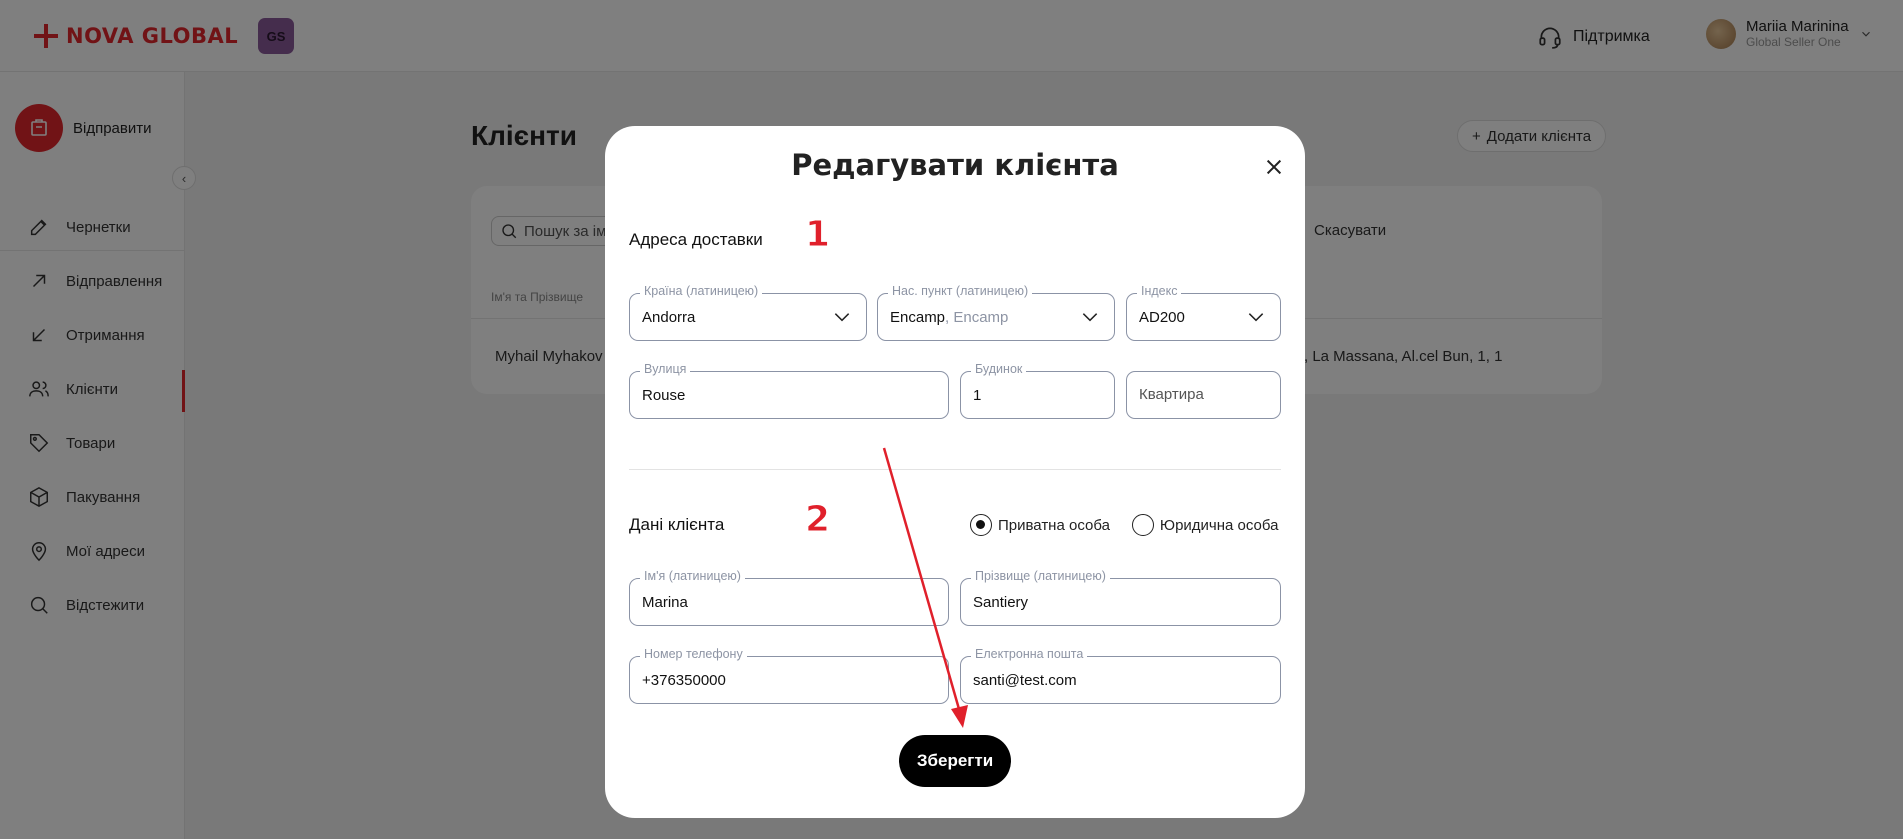 Image resolution: width=1903 pixels, height=839 pixels. What do you see at coordinates (1124, 525) in the screenshot?
I see `client-type-radio-group: Приватна особа Юридична особа` at bounding box center [1124, 525].